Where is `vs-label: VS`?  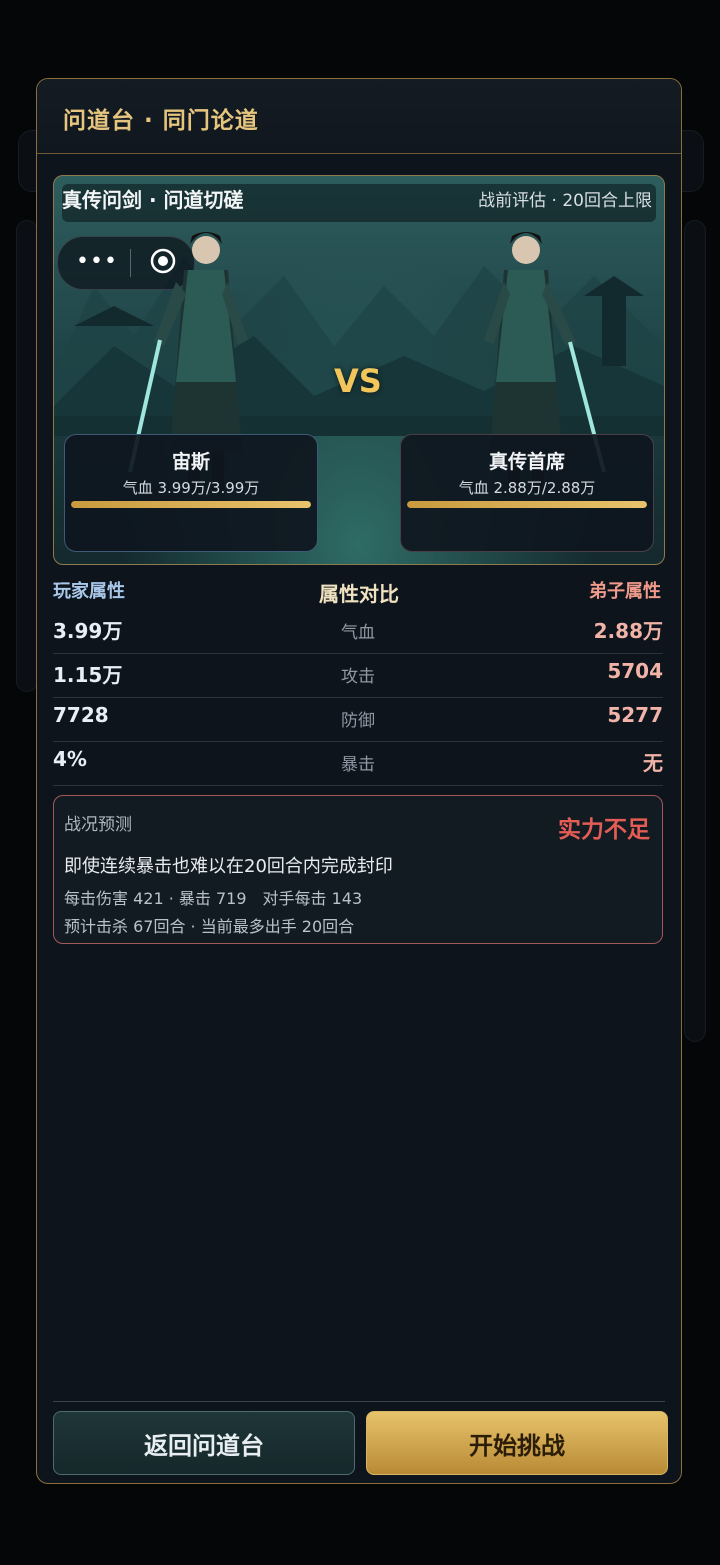
vs-label: VS is located at coordinates (358, 381).